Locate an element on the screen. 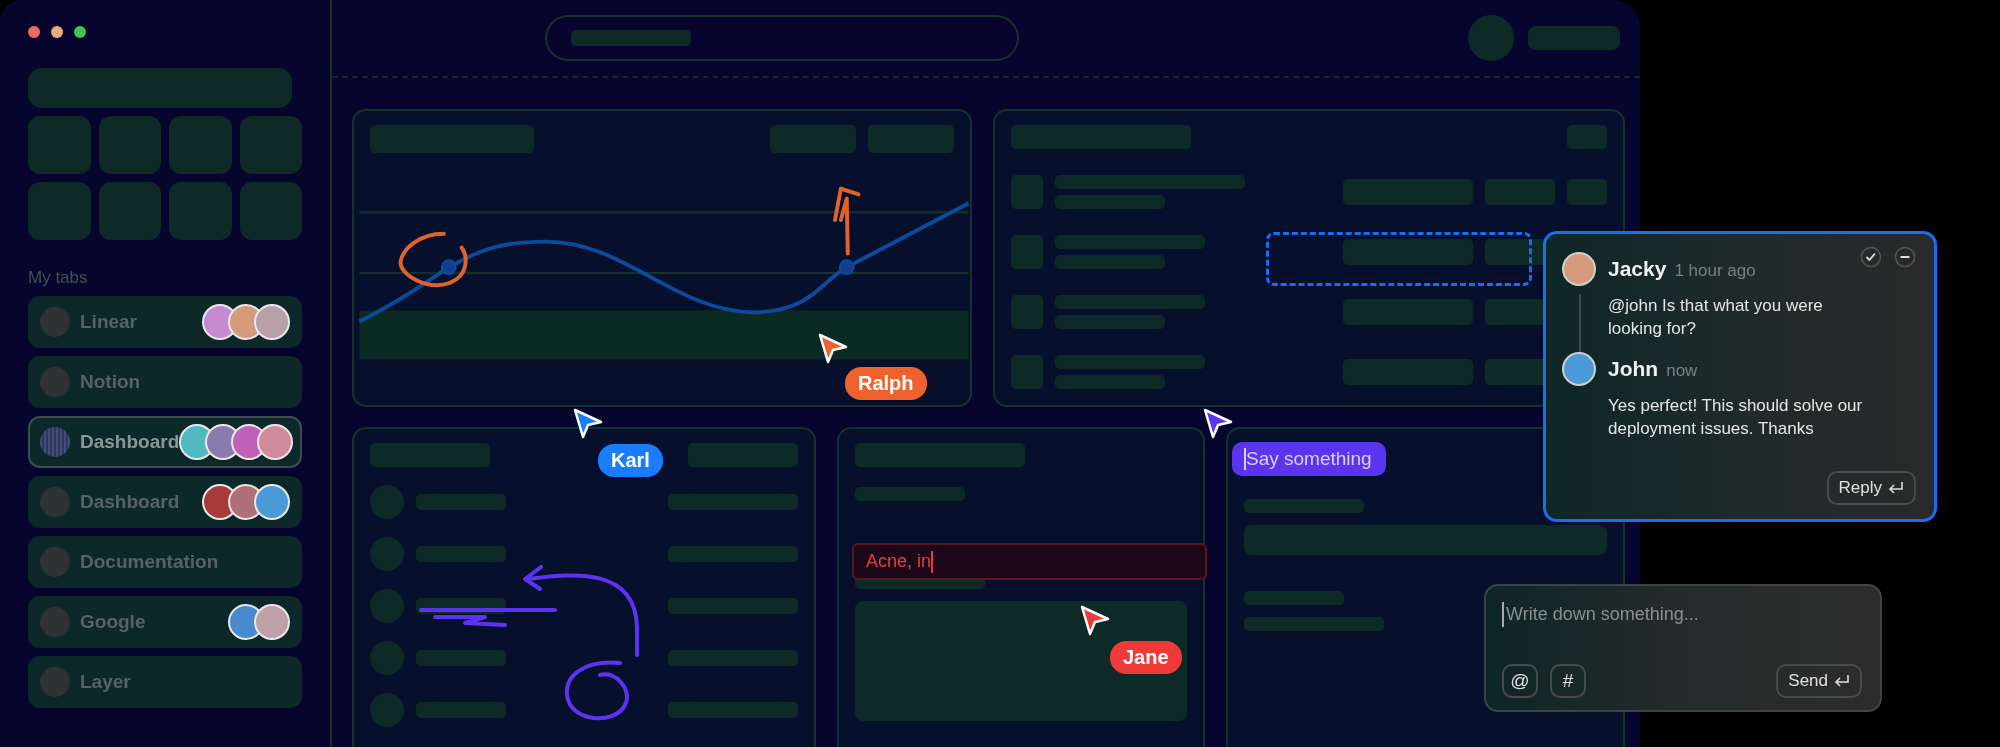  avatar-placeholder is located at coordinates (1491, 38).